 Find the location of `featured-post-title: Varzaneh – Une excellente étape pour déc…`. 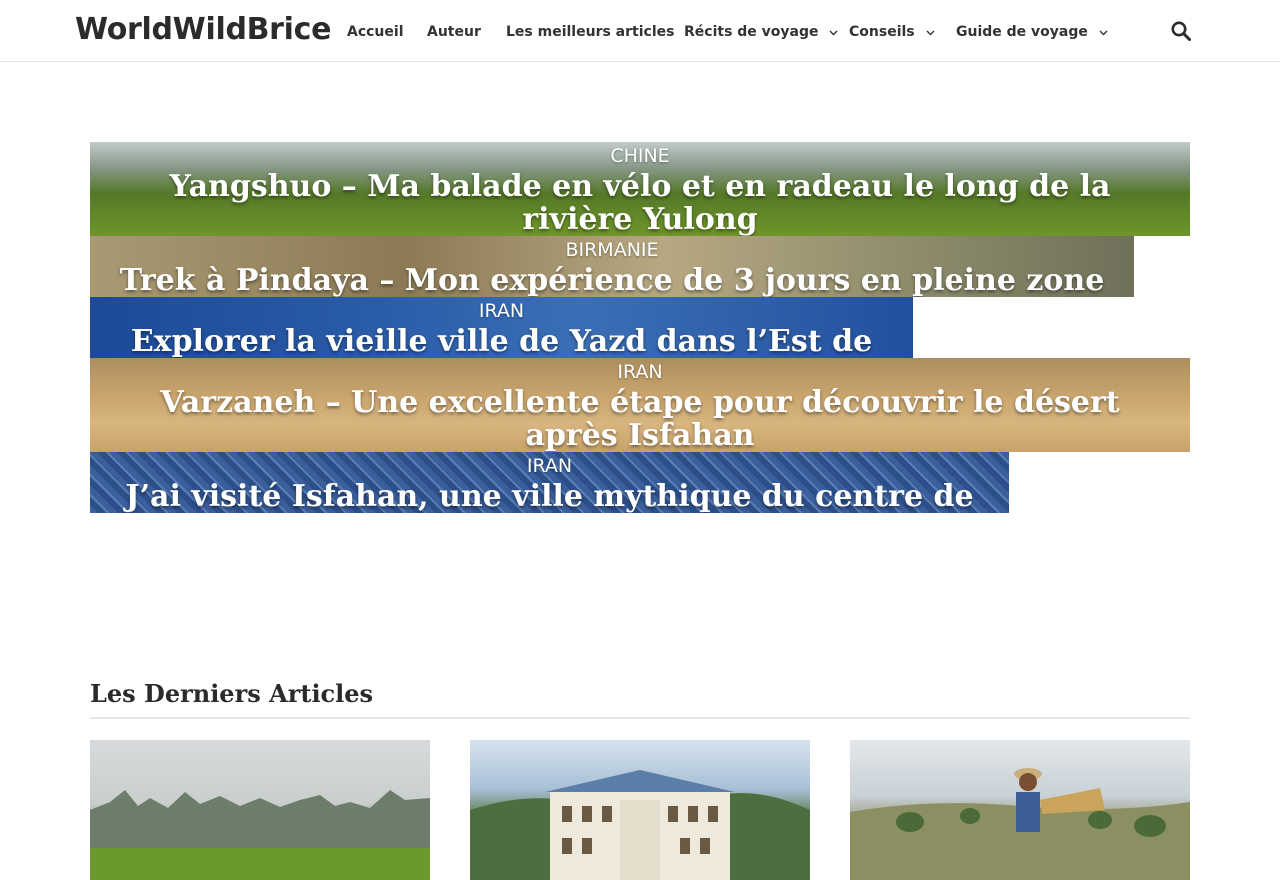

featured-post-title: Varzaneh – Une excellente étape pour déc… is located at coordinates (640, 419).